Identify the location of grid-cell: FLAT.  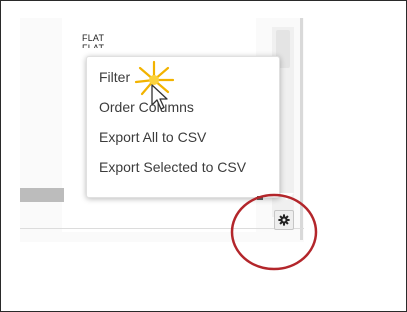
(93, 38).